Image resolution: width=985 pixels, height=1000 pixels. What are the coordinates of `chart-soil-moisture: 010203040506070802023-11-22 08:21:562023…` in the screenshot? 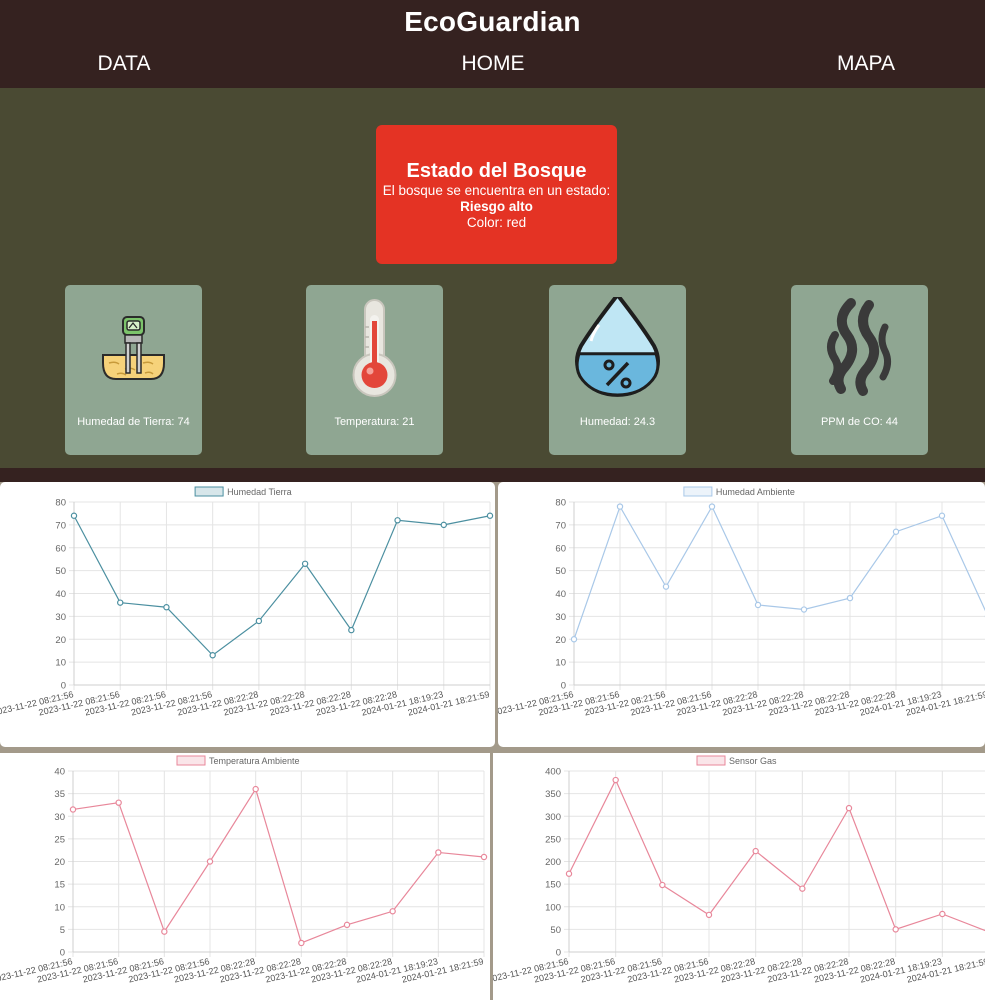 It's located at (247, 602).